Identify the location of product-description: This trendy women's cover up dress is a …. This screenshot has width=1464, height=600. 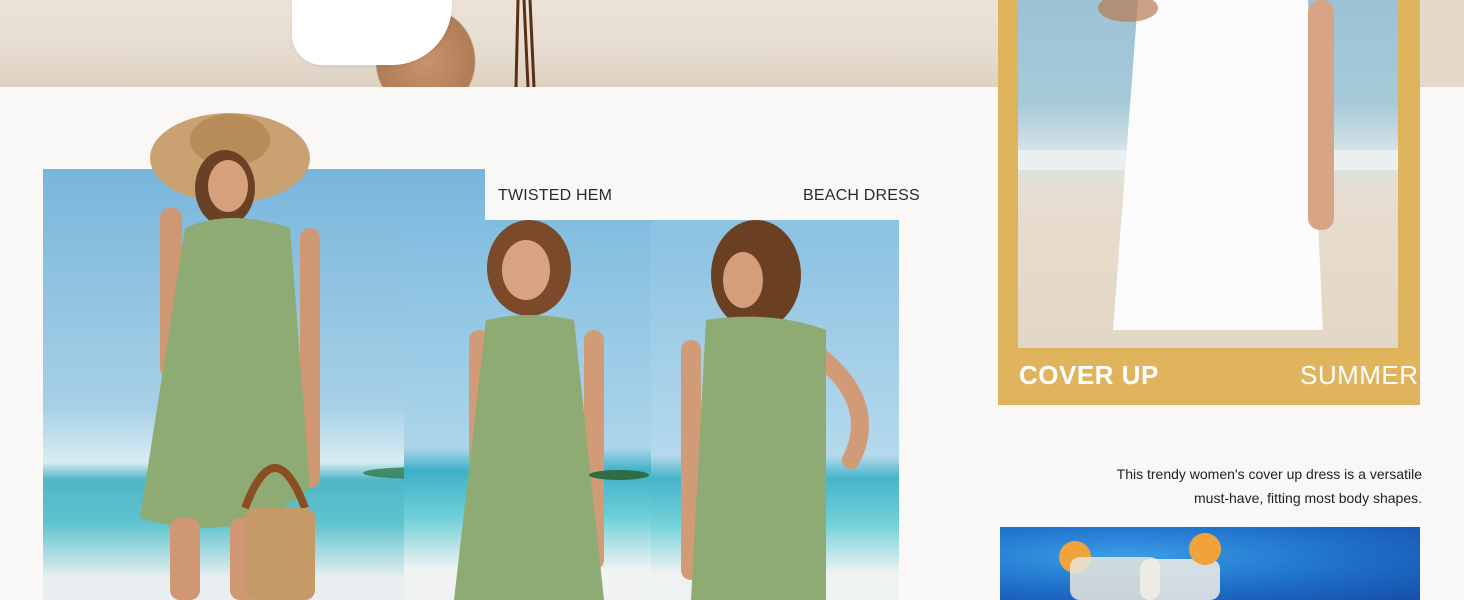
(1236, 486).